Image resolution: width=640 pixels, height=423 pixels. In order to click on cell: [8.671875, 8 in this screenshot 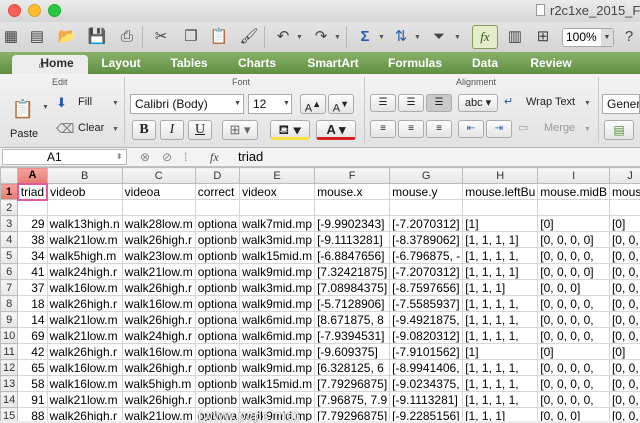, I will do `click(352, 320)`.